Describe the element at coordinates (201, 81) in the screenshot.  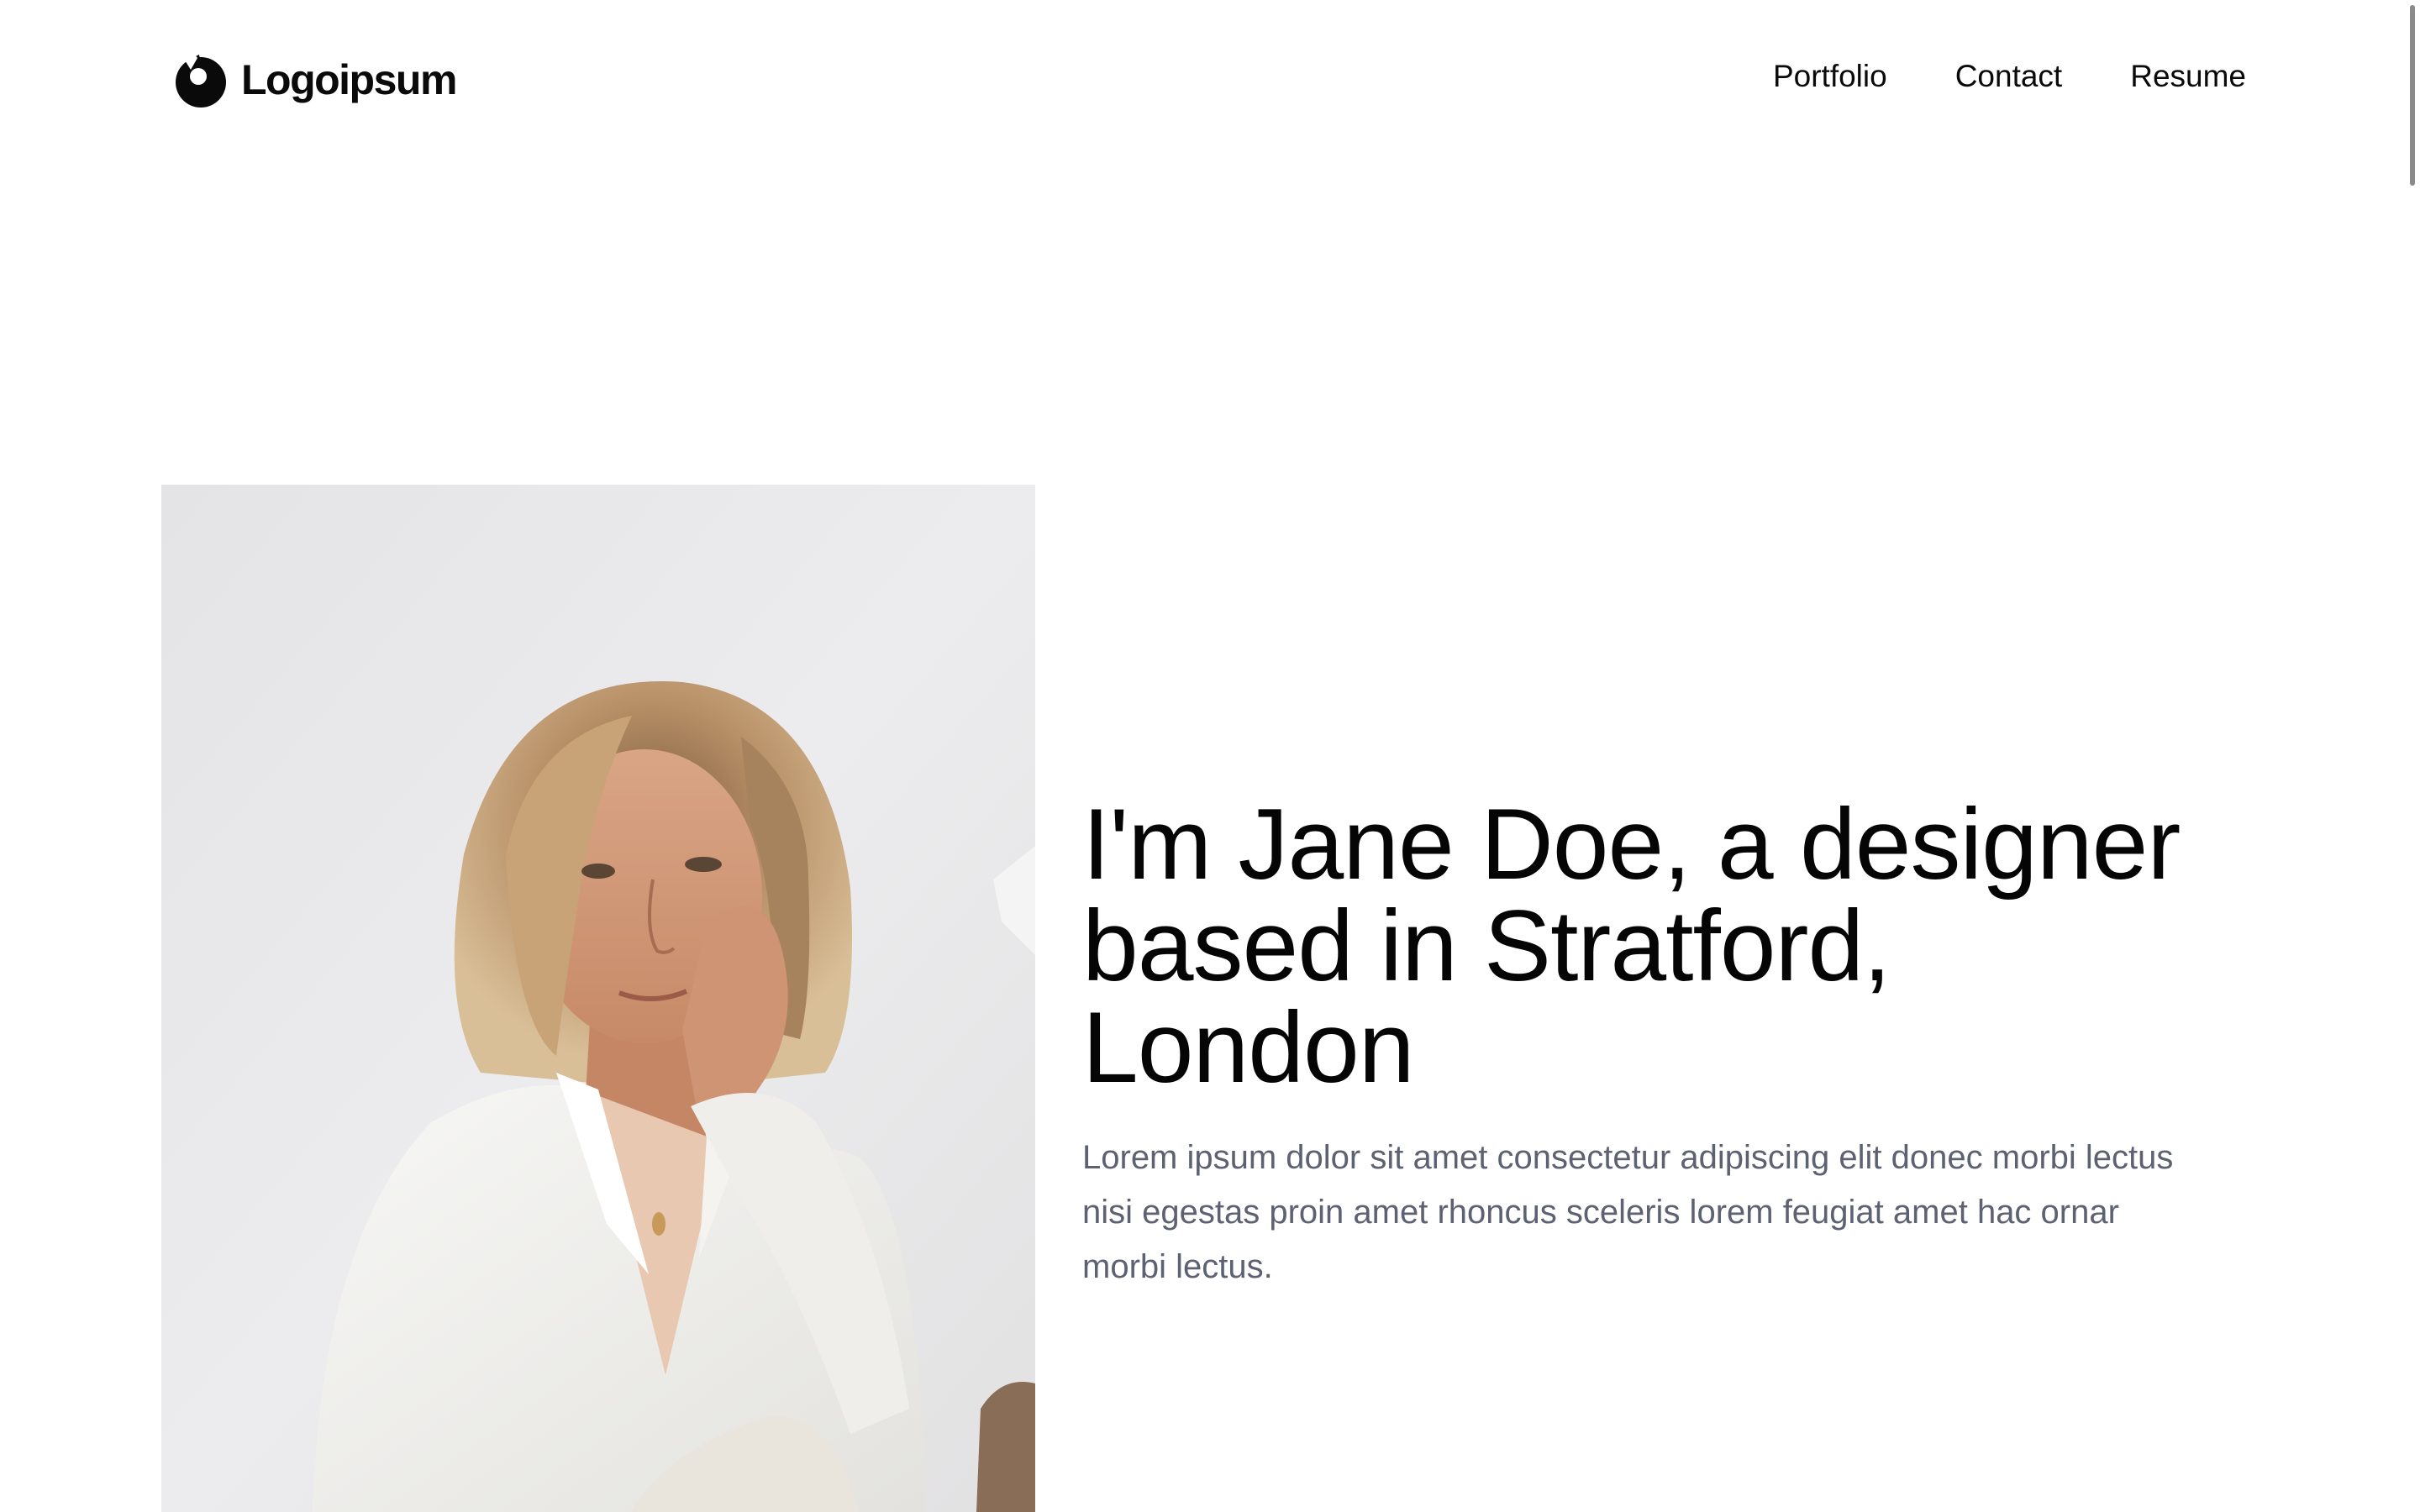
I see `logoipsum-mark-icon` at that location.